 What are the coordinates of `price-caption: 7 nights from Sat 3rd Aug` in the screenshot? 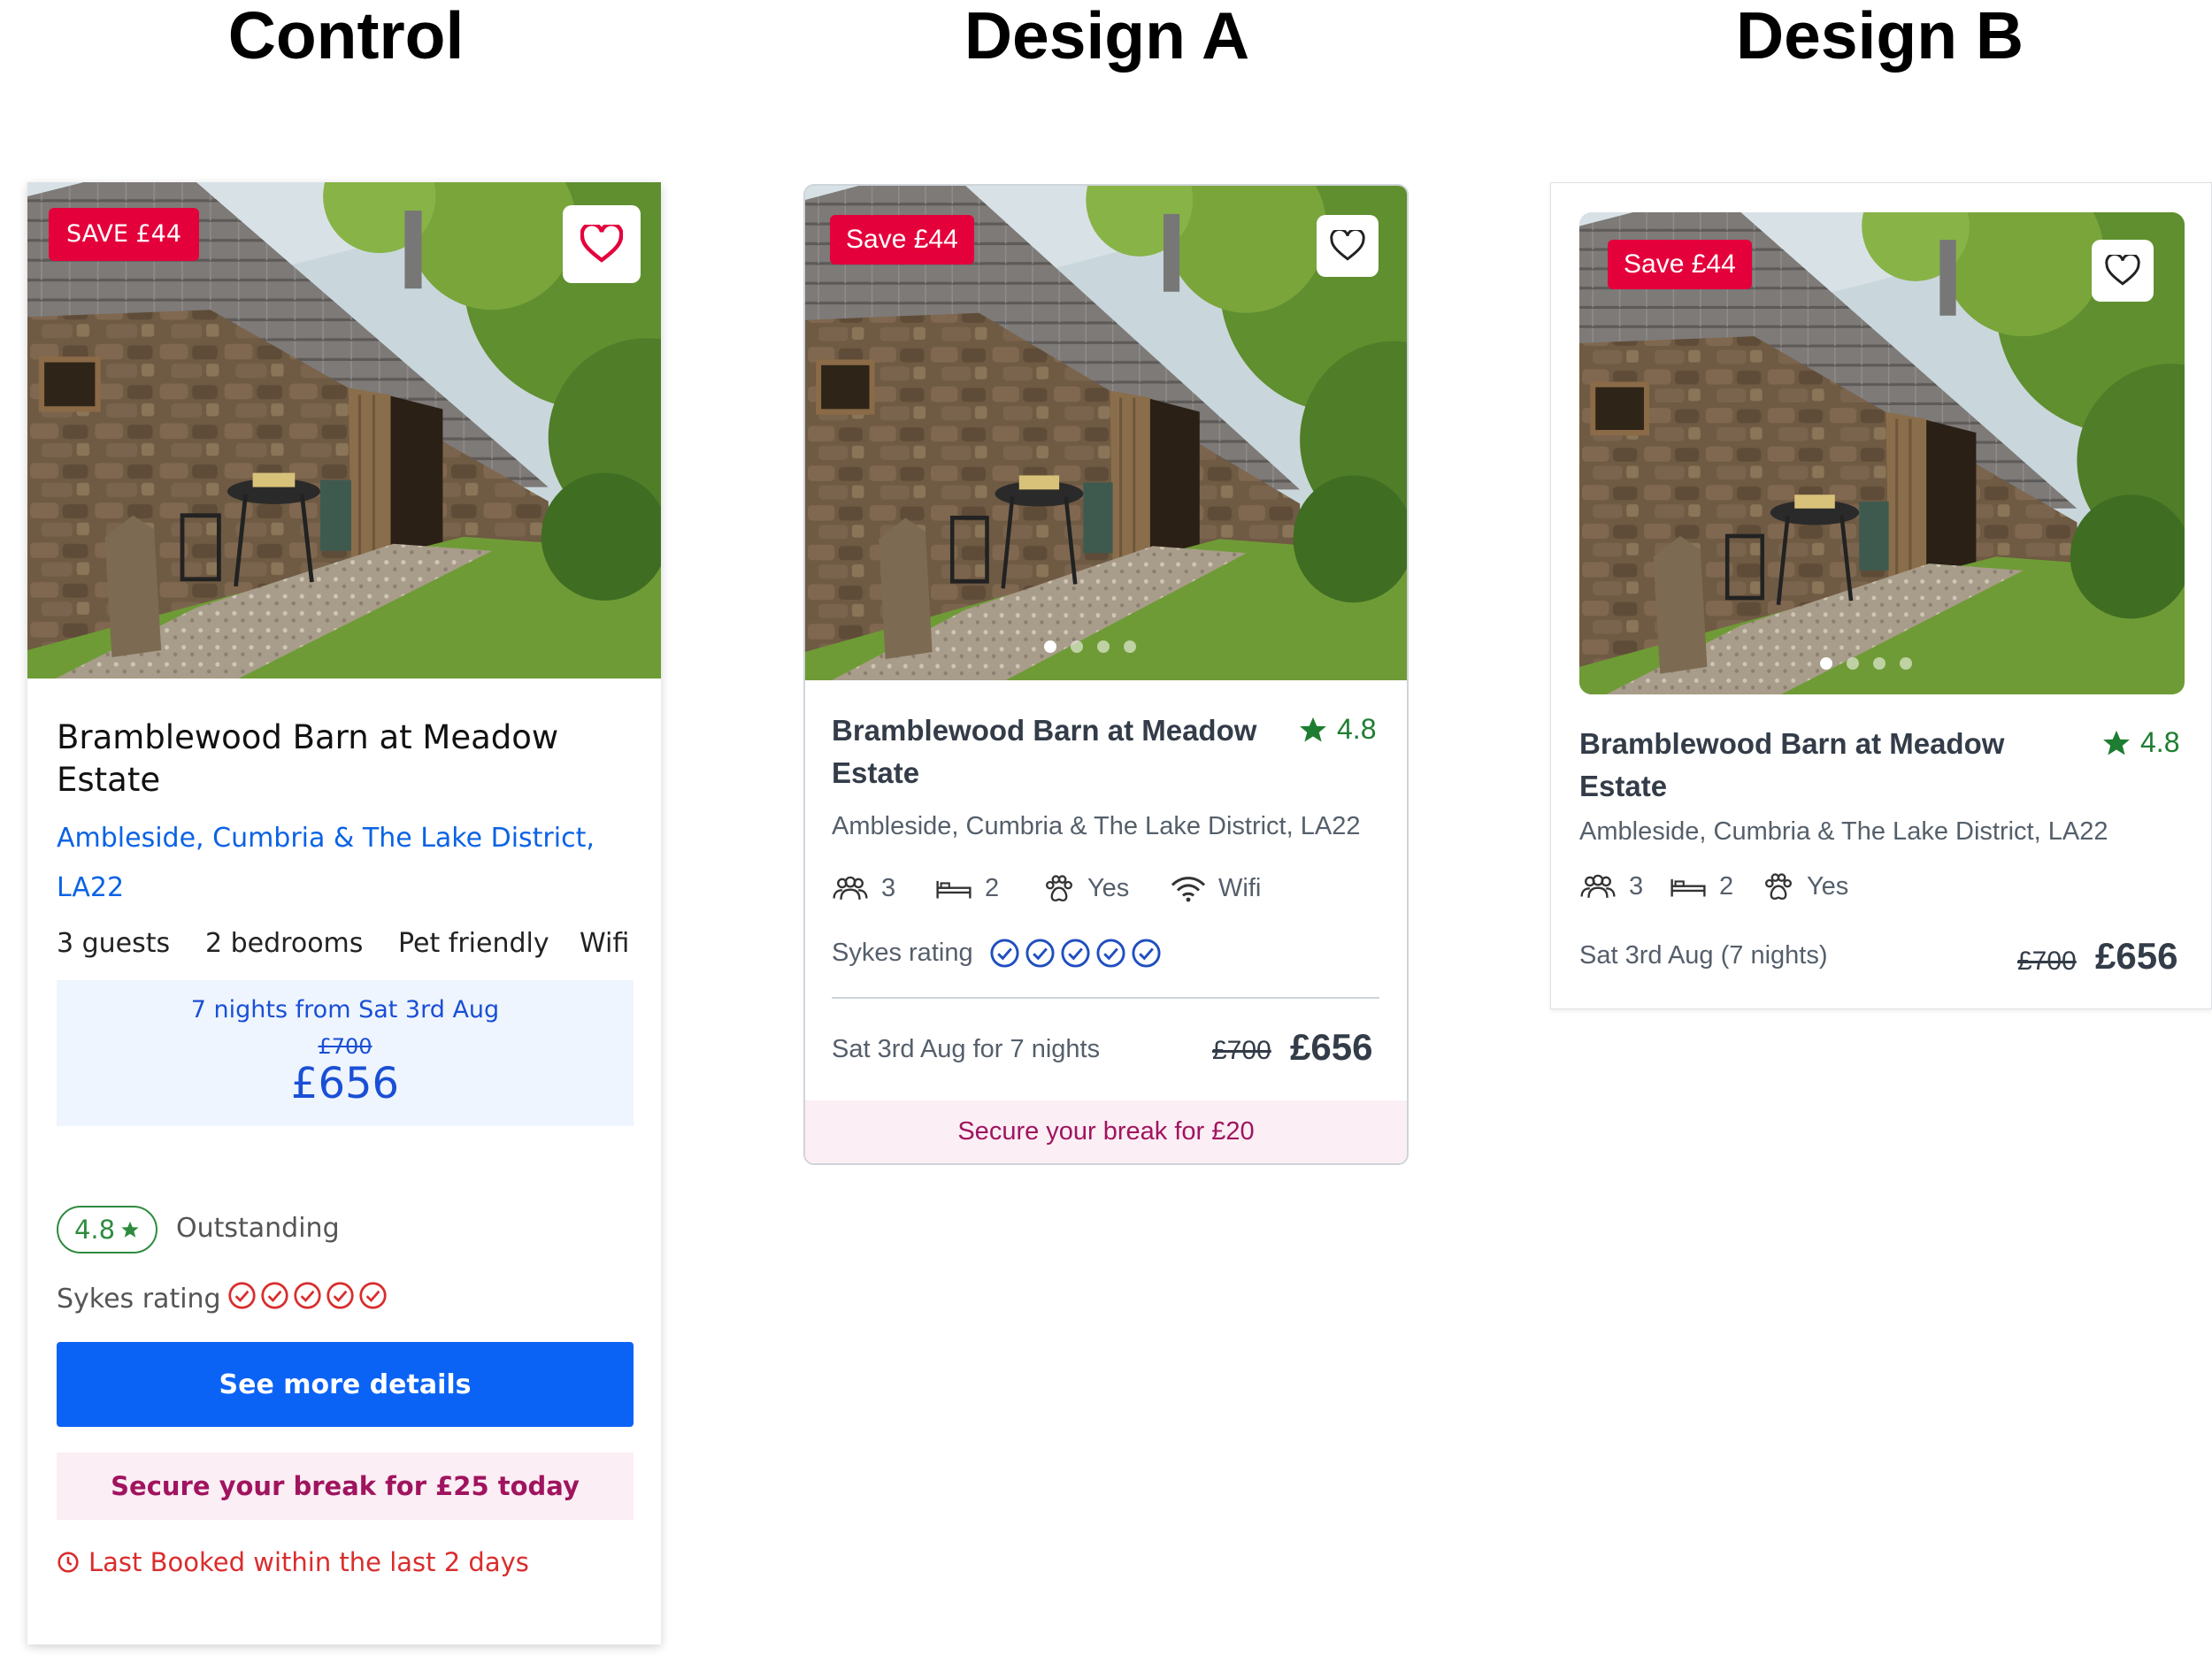 It's located at (345, 1010).